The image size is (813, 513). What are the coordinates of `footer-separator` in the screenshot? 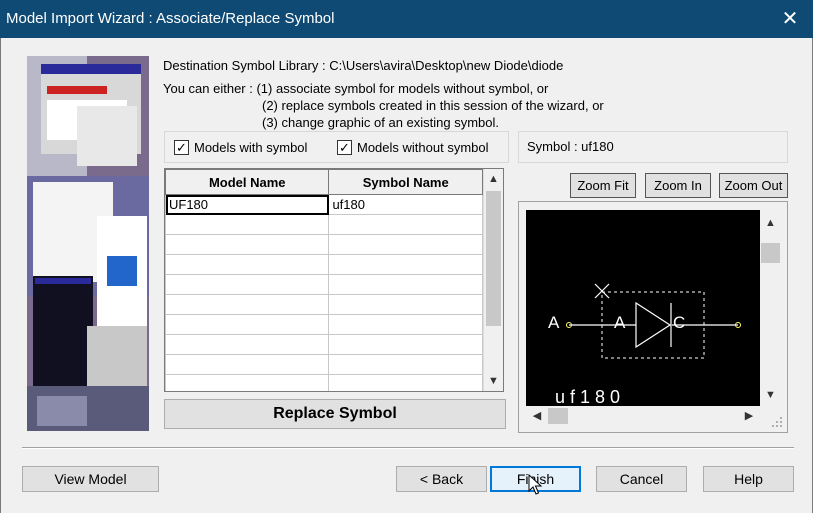 It's located at (408, 448).